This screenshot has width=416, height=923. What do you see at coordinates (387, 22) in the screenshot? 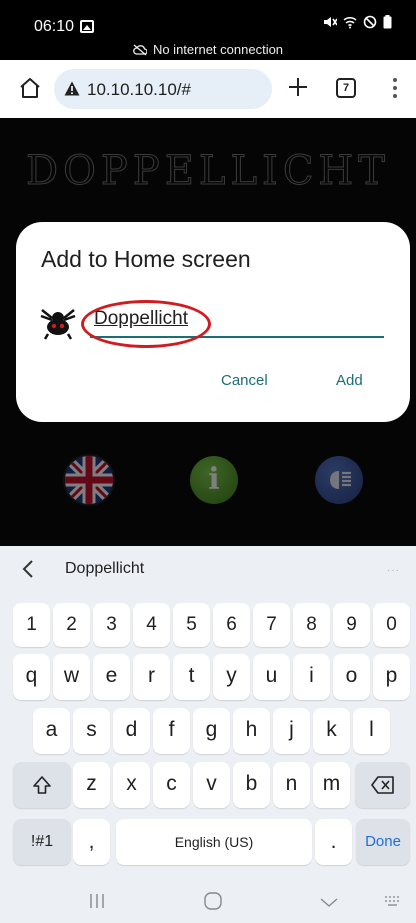
I see `battery-icon` at bounding box center [387, 22].